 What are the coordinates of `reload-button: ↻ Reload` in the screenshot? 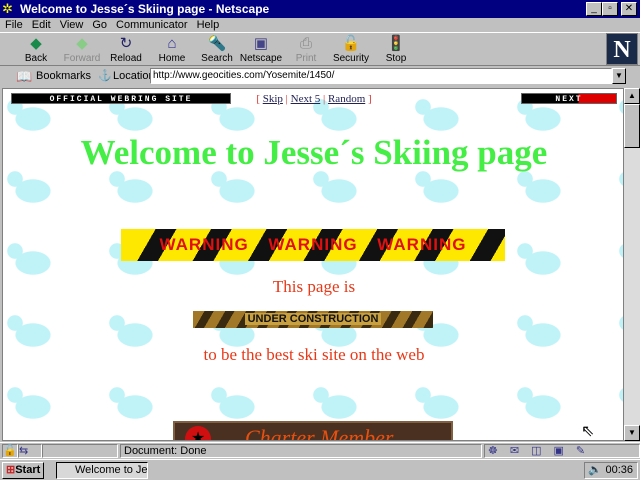 It's located at (126, 50).